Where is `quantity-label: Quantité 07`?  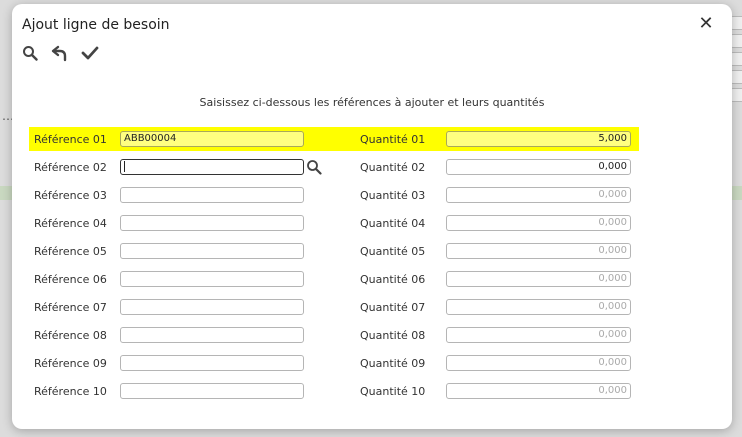 quantity-label: Quantité 07 is located at coordinates (393, 307).